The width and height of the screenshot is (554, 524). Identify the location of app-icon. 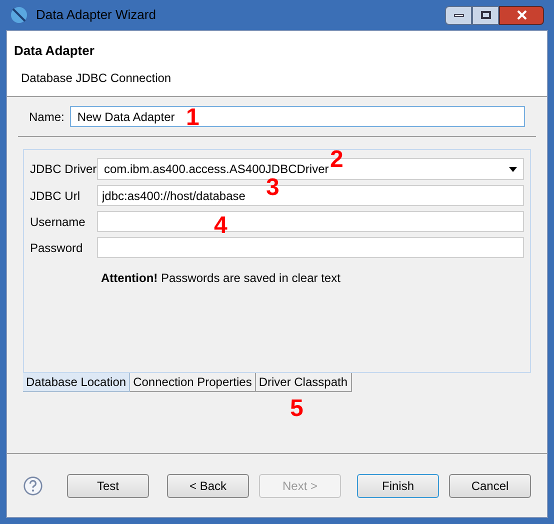
(19, 15).